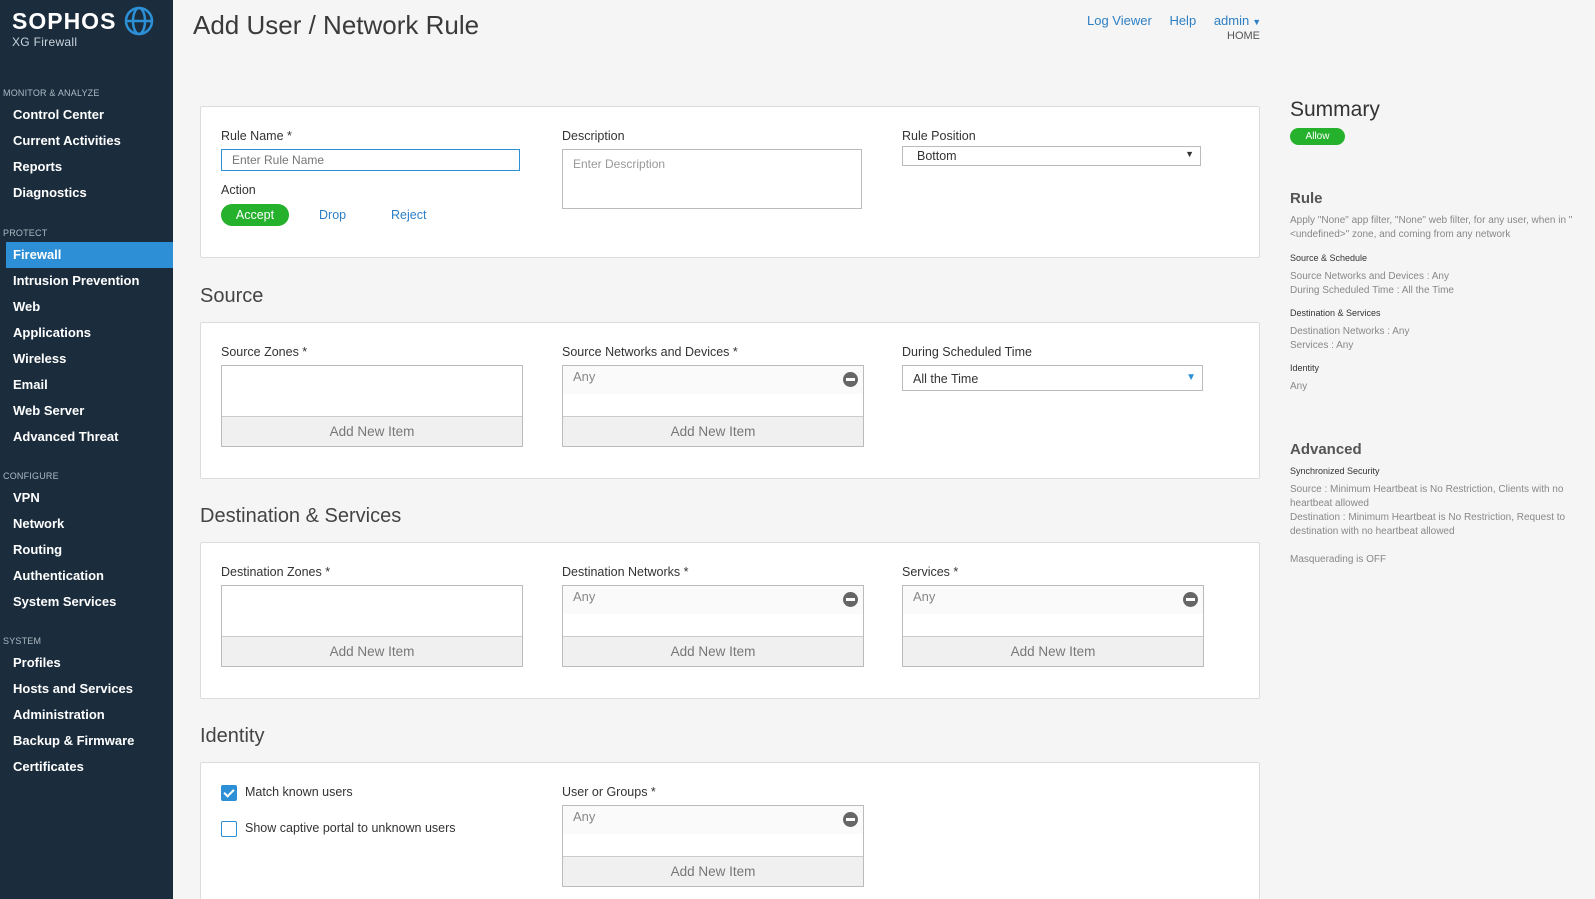 This screenshot has height=899, width=1595. I want to click on action-label: Action, so click(238, 190).